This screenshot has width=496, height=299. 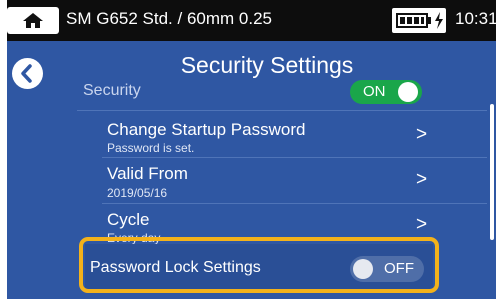 I want to click on change-password-label: Change Startup Password, so click(x=206, y=129).